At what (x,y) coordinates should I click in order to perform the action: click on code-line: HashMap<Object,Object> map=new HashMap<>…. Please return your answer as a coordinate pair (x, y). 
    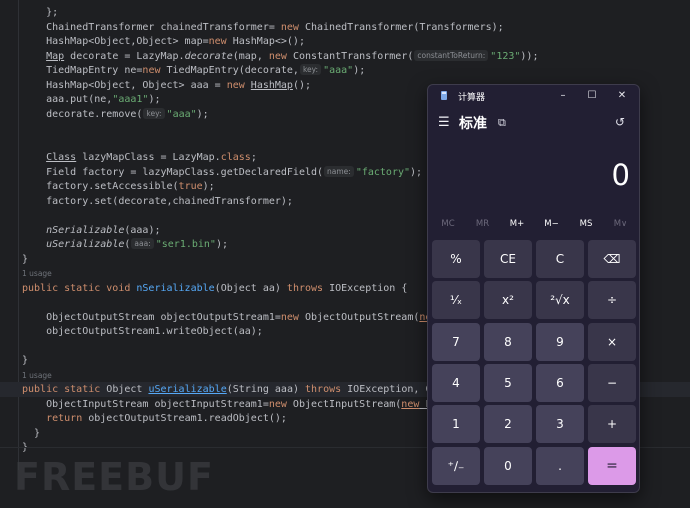
    Looking at the image, I should click on (163, 42).